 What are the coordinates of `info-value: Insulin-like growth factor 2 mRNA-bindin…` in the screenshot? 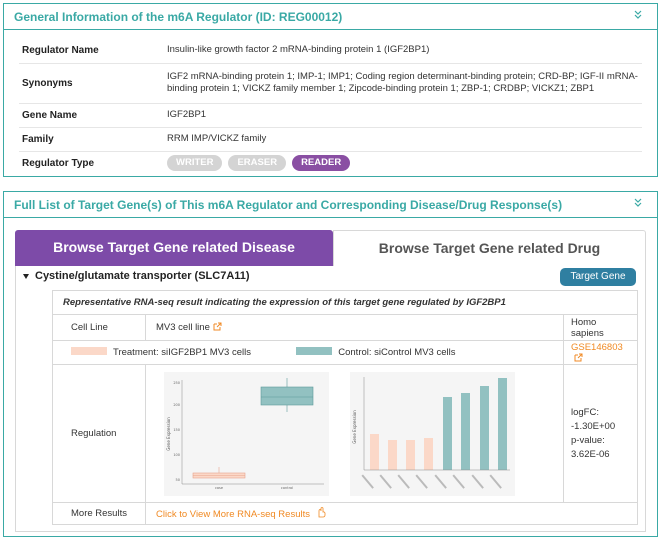 It's located at (403, 51).